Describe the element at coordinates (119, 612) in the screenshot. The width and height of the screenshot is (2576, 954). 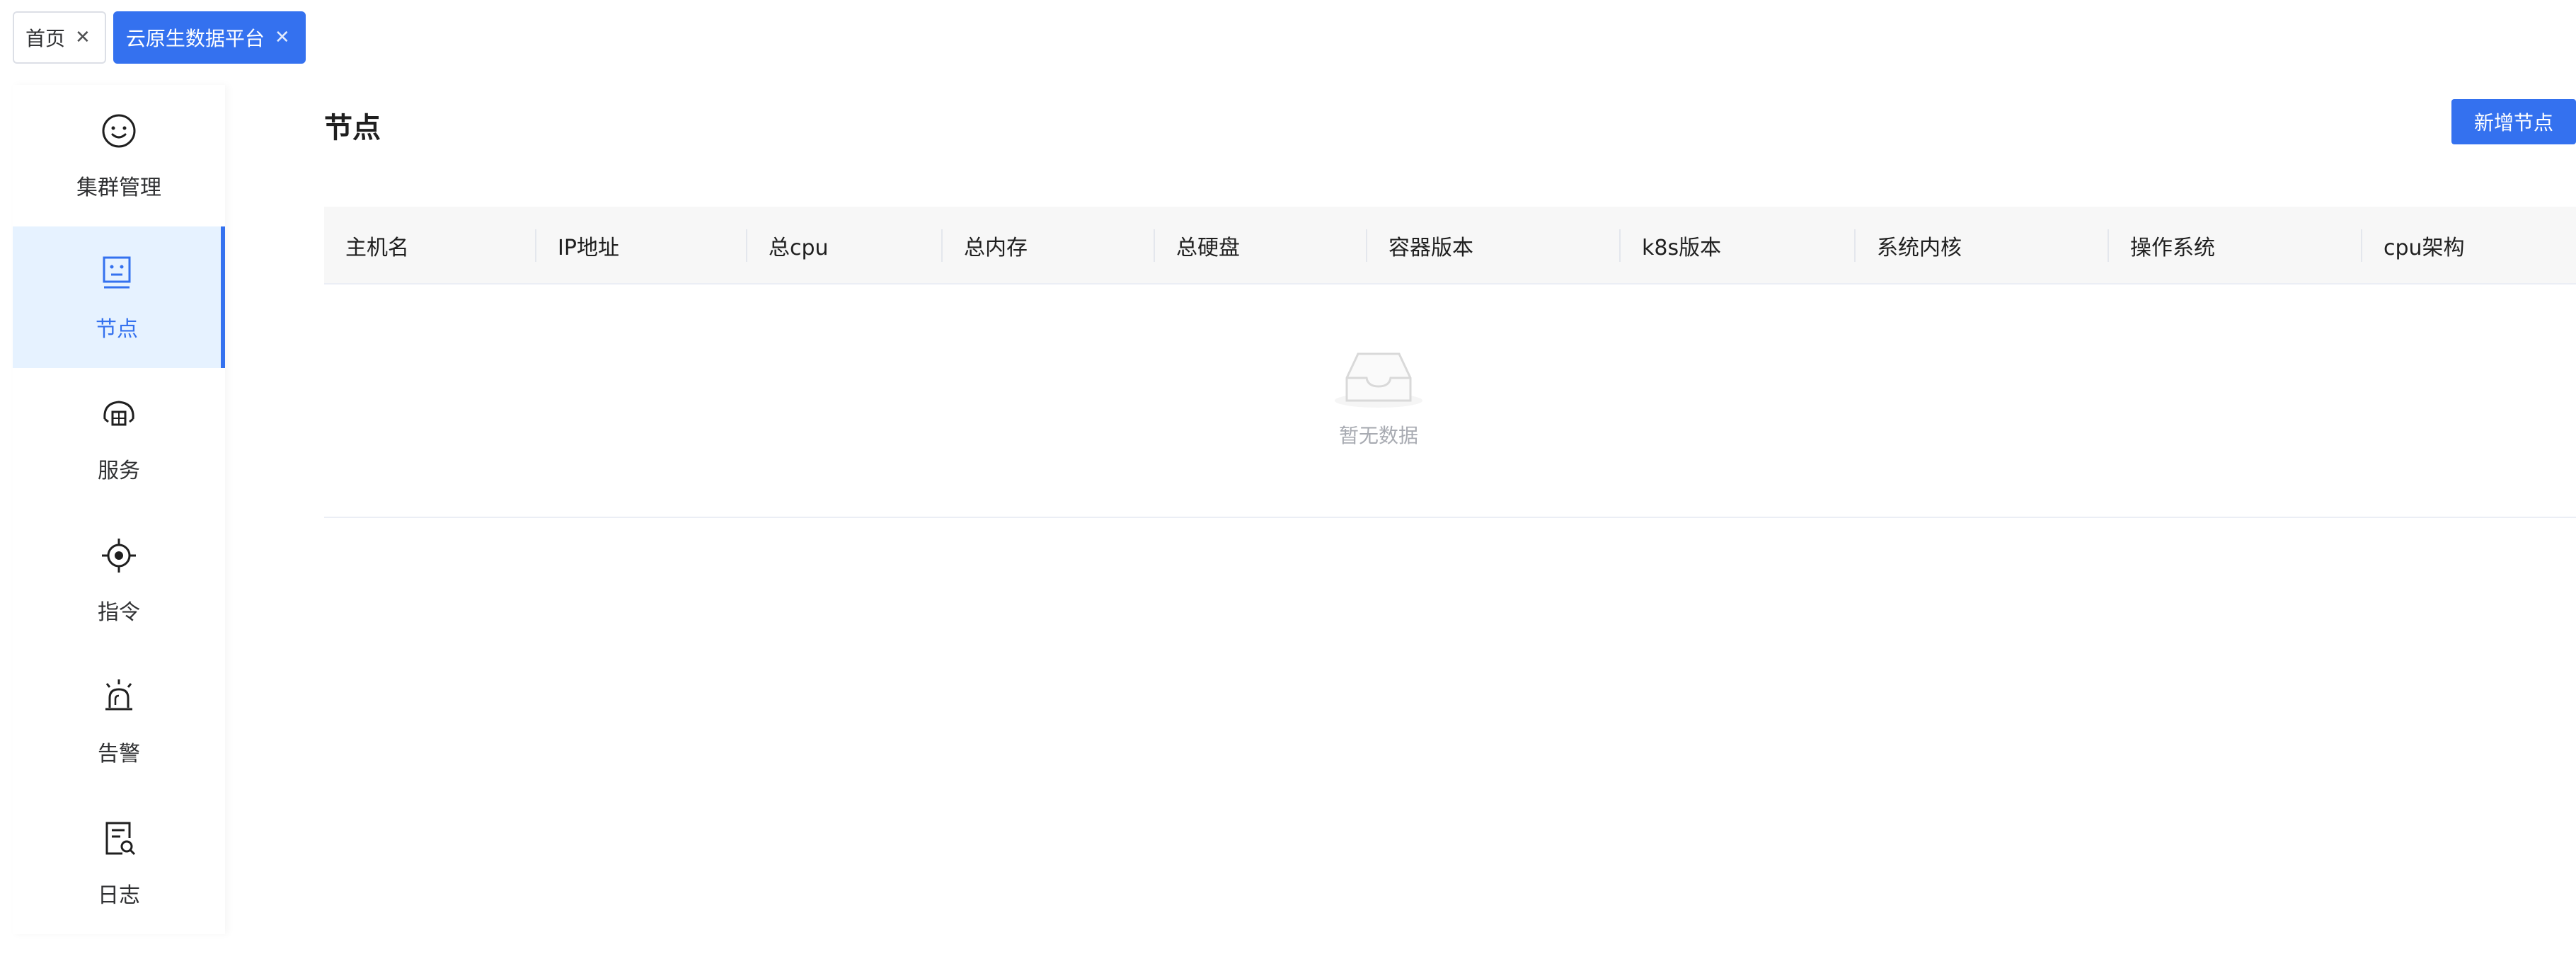
I see `sidebar-item-label: 指令` at that location.